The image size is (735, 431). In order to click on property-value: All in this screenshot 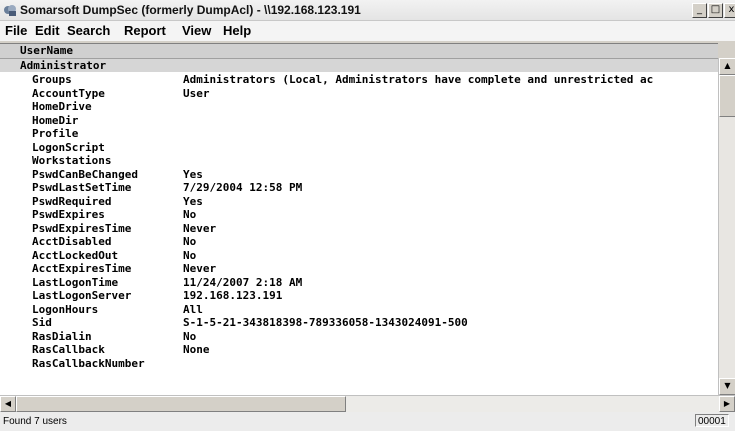, I will do `click(193, 309)`.